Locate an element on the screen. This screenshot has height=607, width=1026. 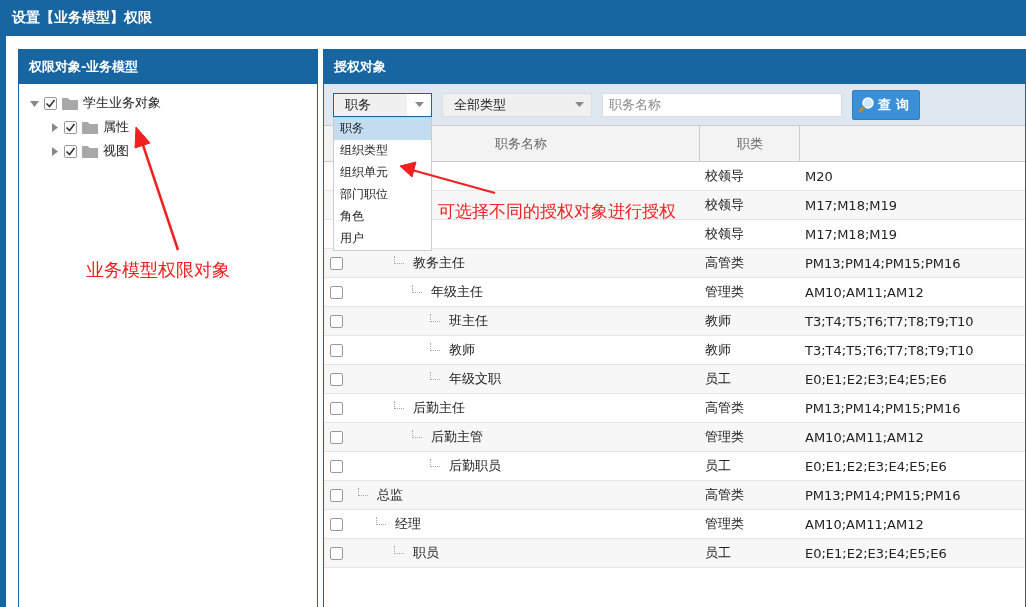
panel-title: 授权对象 is located at coordinates (674, 67).